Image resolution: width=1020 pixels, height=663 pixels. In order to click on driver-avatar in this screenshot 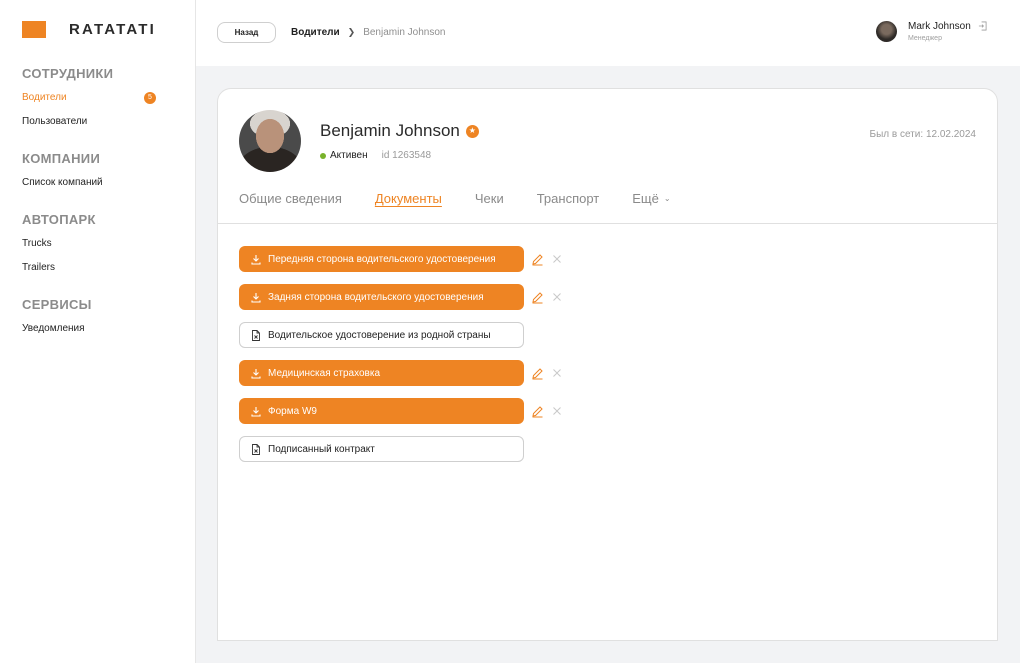, I will do `click(270, 141)`.